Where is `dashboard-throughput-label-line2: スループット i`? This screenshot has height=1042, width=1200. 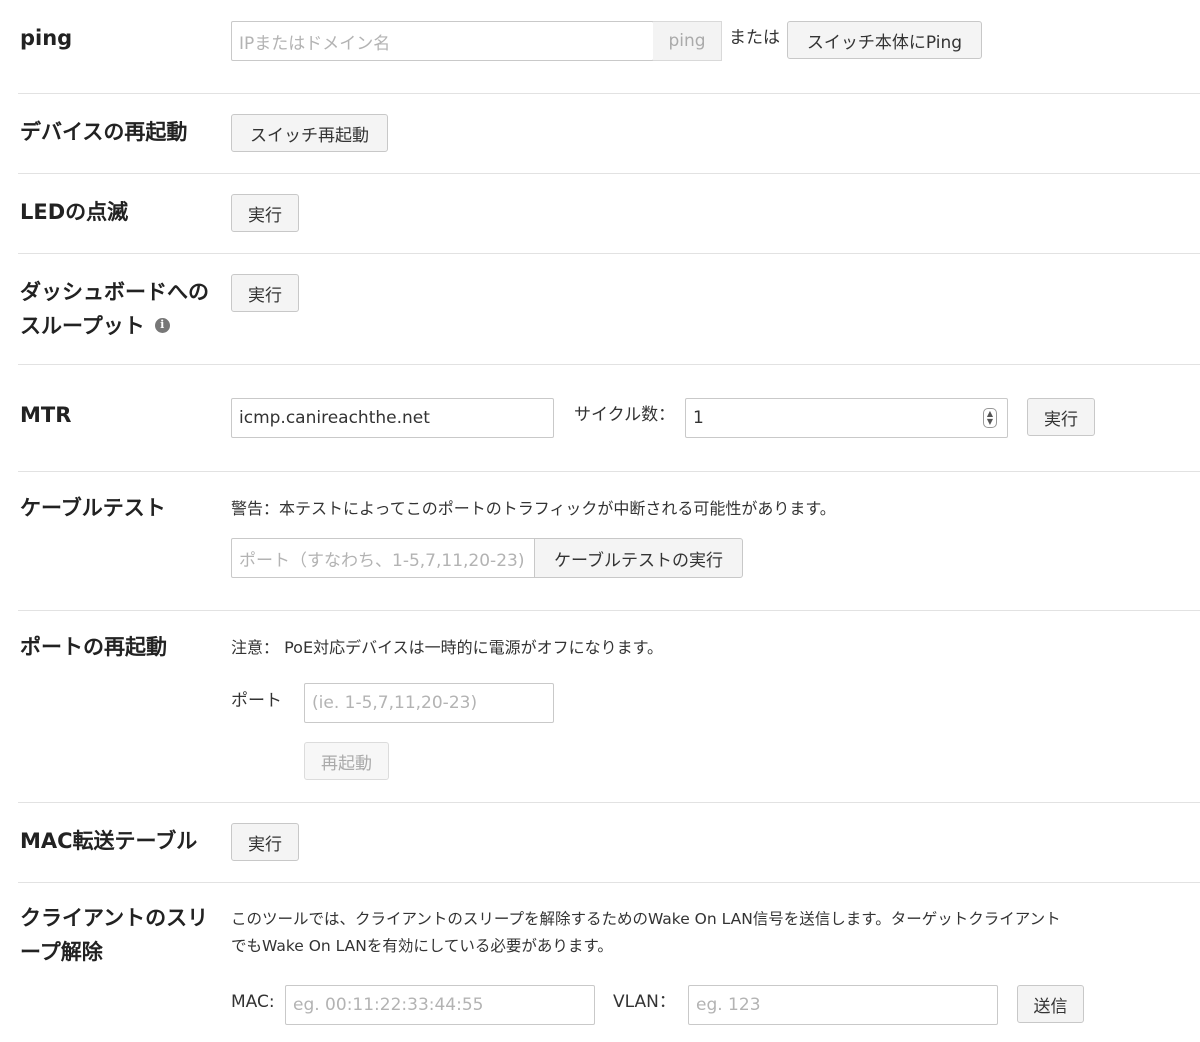
dashboard-throughput-label-line2: スループット i is located at coordinates (114, 326).